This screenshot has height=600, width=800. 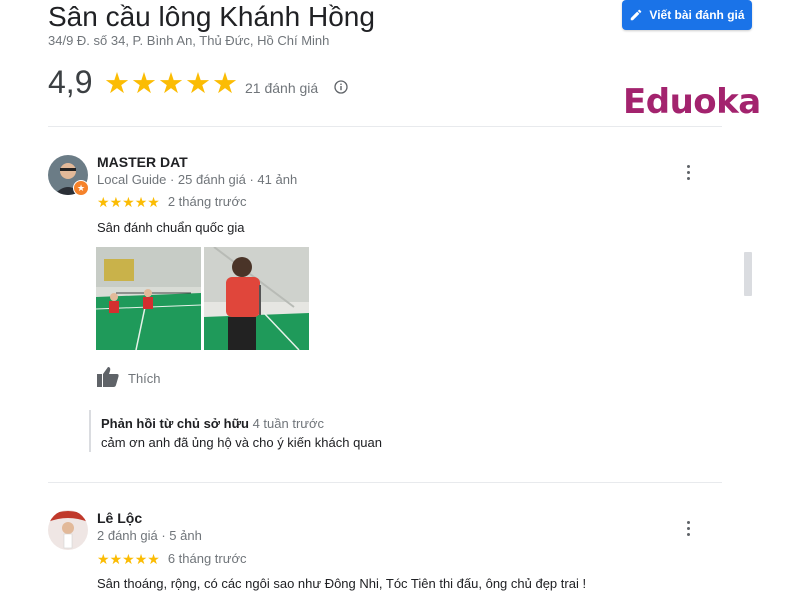 What do you see at coordinates (341, 87) in the screenshot?
I see `info-icon` at bounding box center [341, 87].